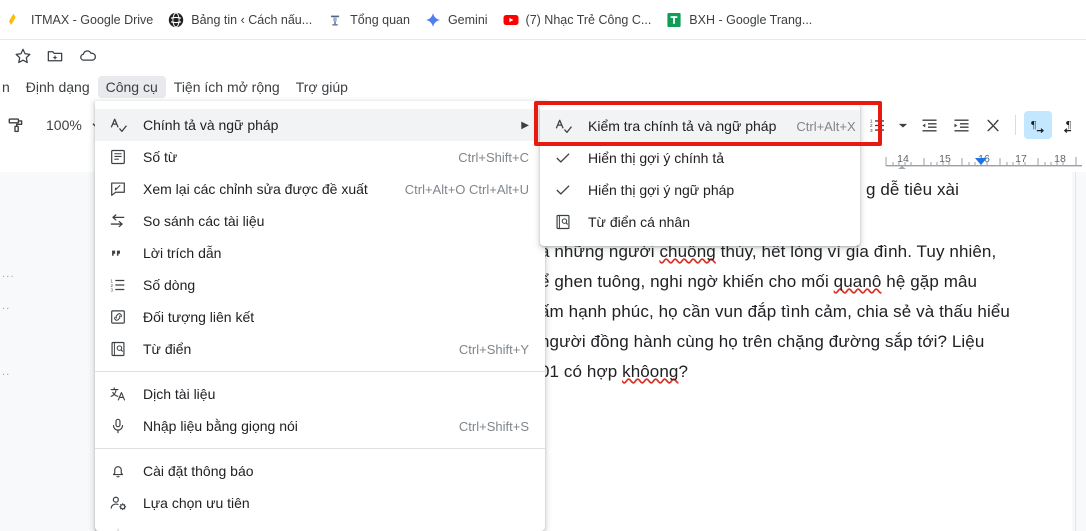 Image resolution: width=1086 pixels, height=531 pixels. What do you see at coordinates (120, 528) in the screenshot?
I see `clipped-icon` at bounding box center [120, 528].